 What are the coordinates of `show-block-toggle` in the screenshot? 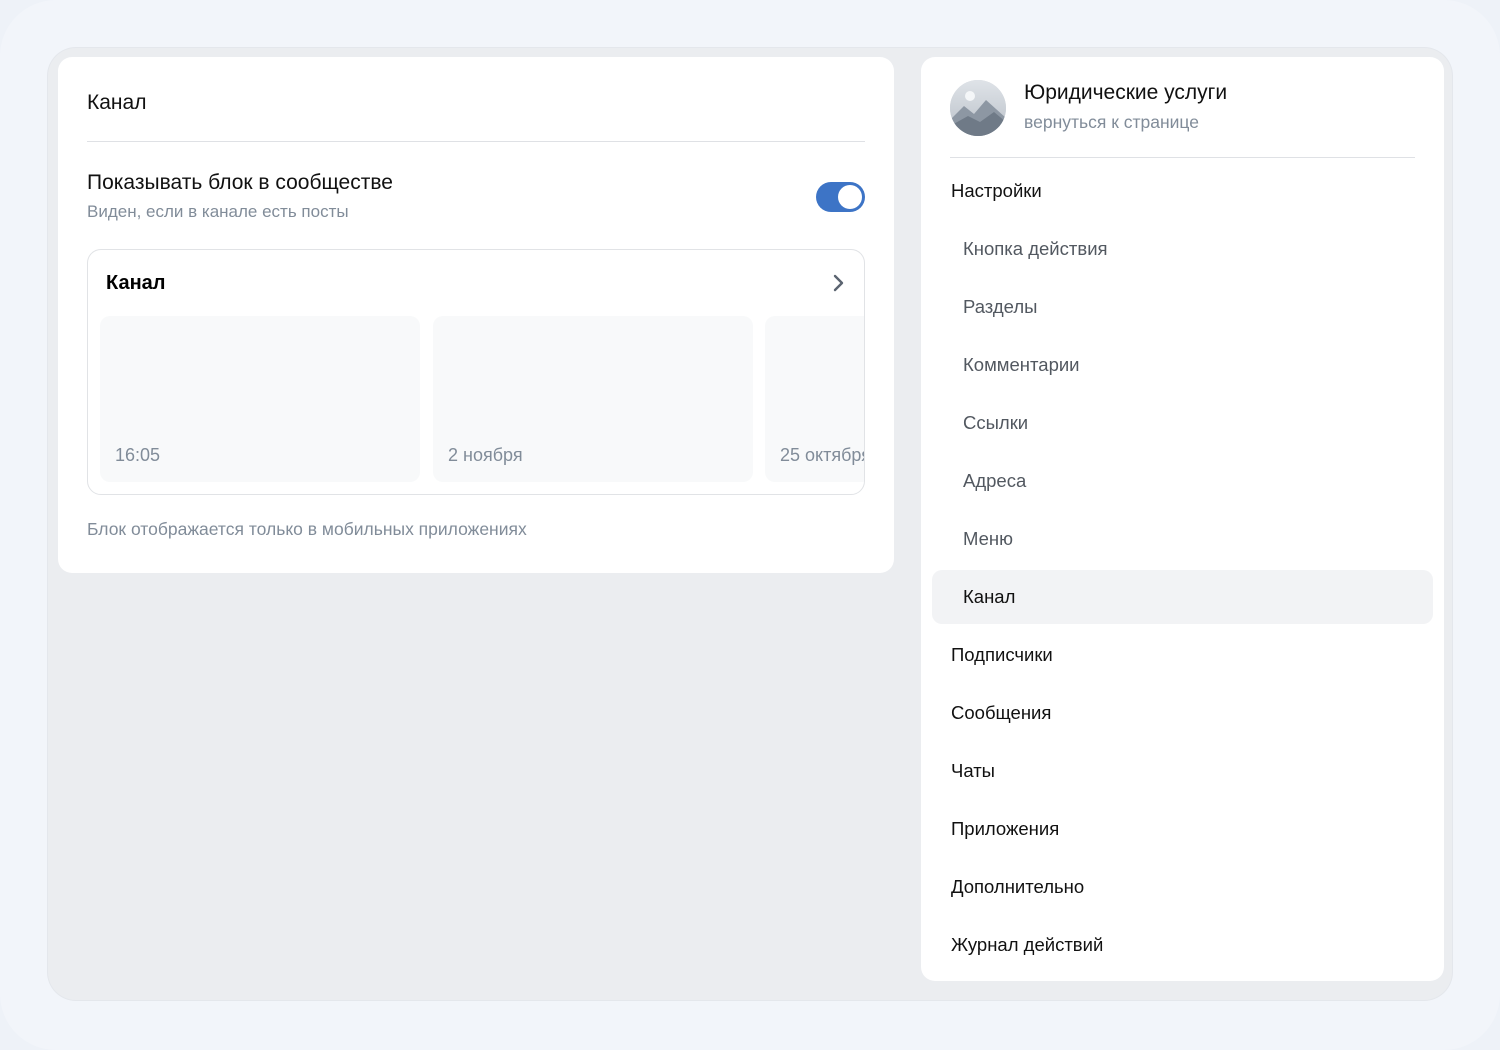 It's located at (840, 197).